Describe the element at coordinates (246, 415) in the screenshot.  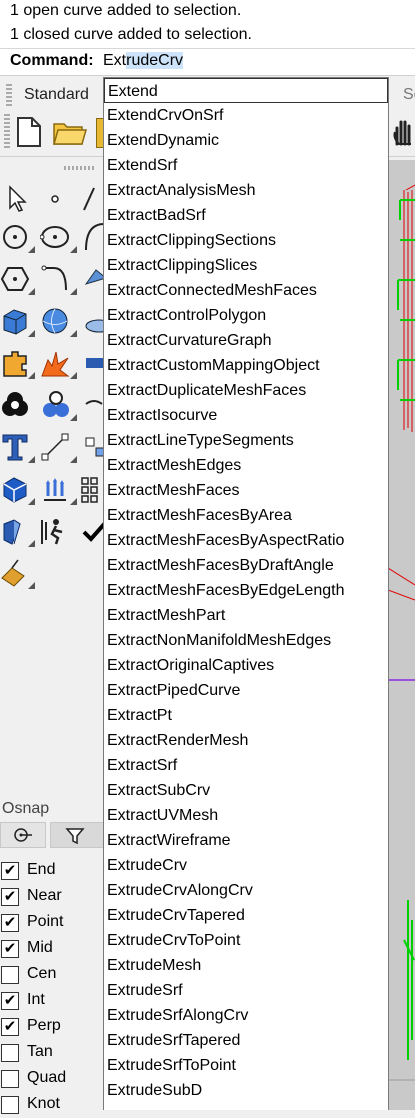
I see `autocomplete-item: ExtractIsocurve` at that location.